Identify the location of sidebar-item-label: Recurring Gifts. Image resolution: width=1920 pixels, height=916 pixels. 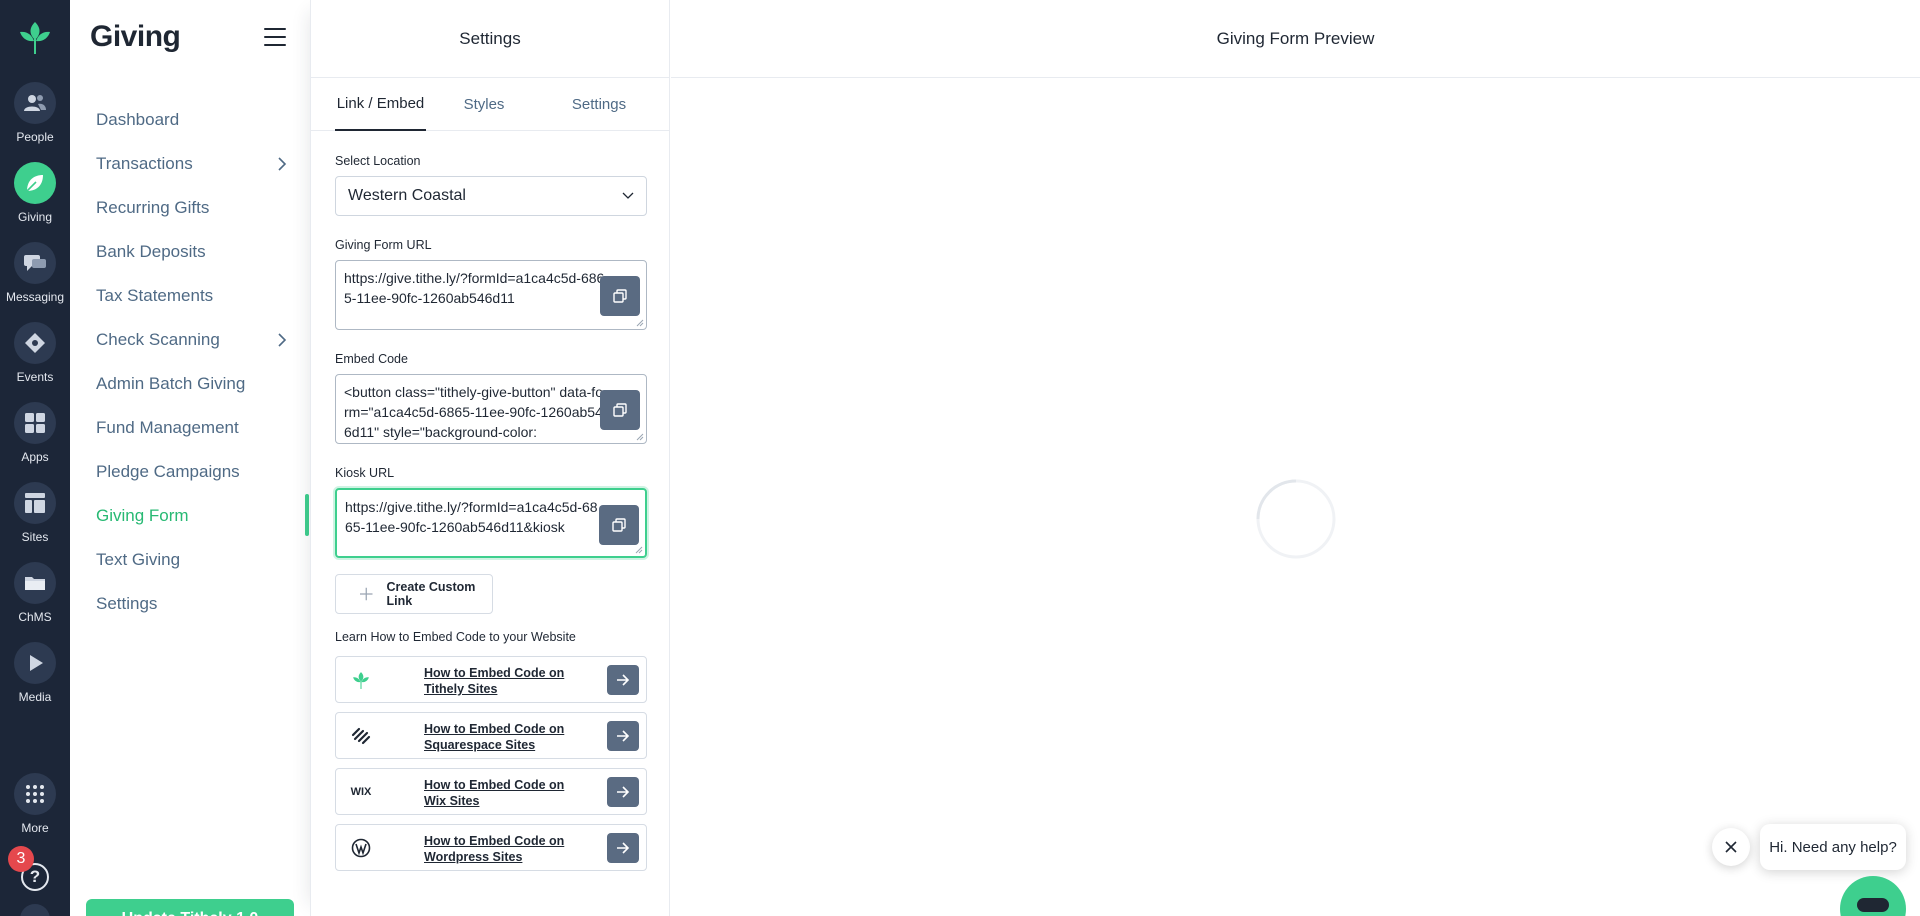
(153, 207).